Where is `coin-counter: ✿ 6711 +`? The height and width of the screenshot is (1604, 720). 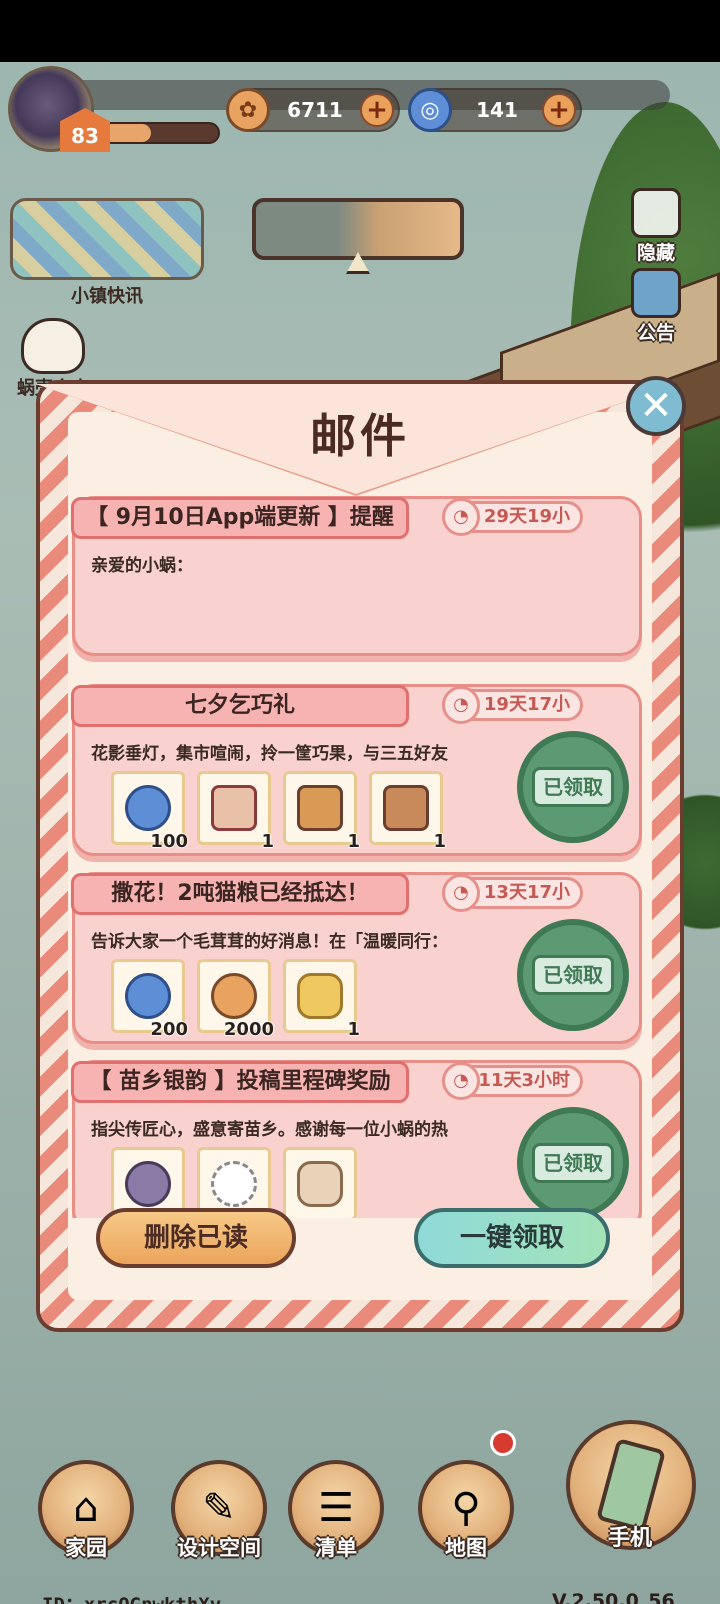
coin-counter: ✿ 6711 + is located at coordinates (313, 110).